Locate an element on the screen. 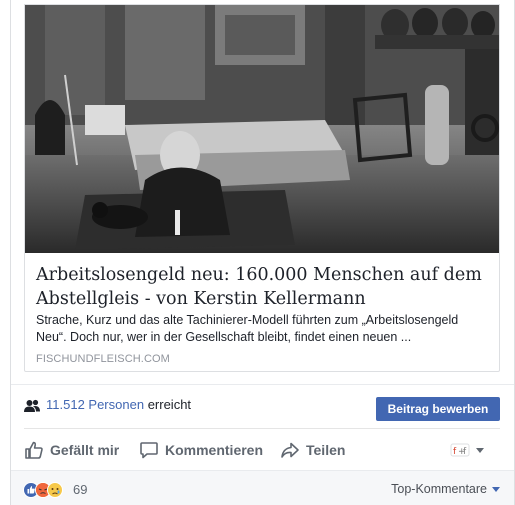 The width and height of the screenshot is (515, 505). comment-sort-label: Top-Kommentare is located at coordinates (439, 489).